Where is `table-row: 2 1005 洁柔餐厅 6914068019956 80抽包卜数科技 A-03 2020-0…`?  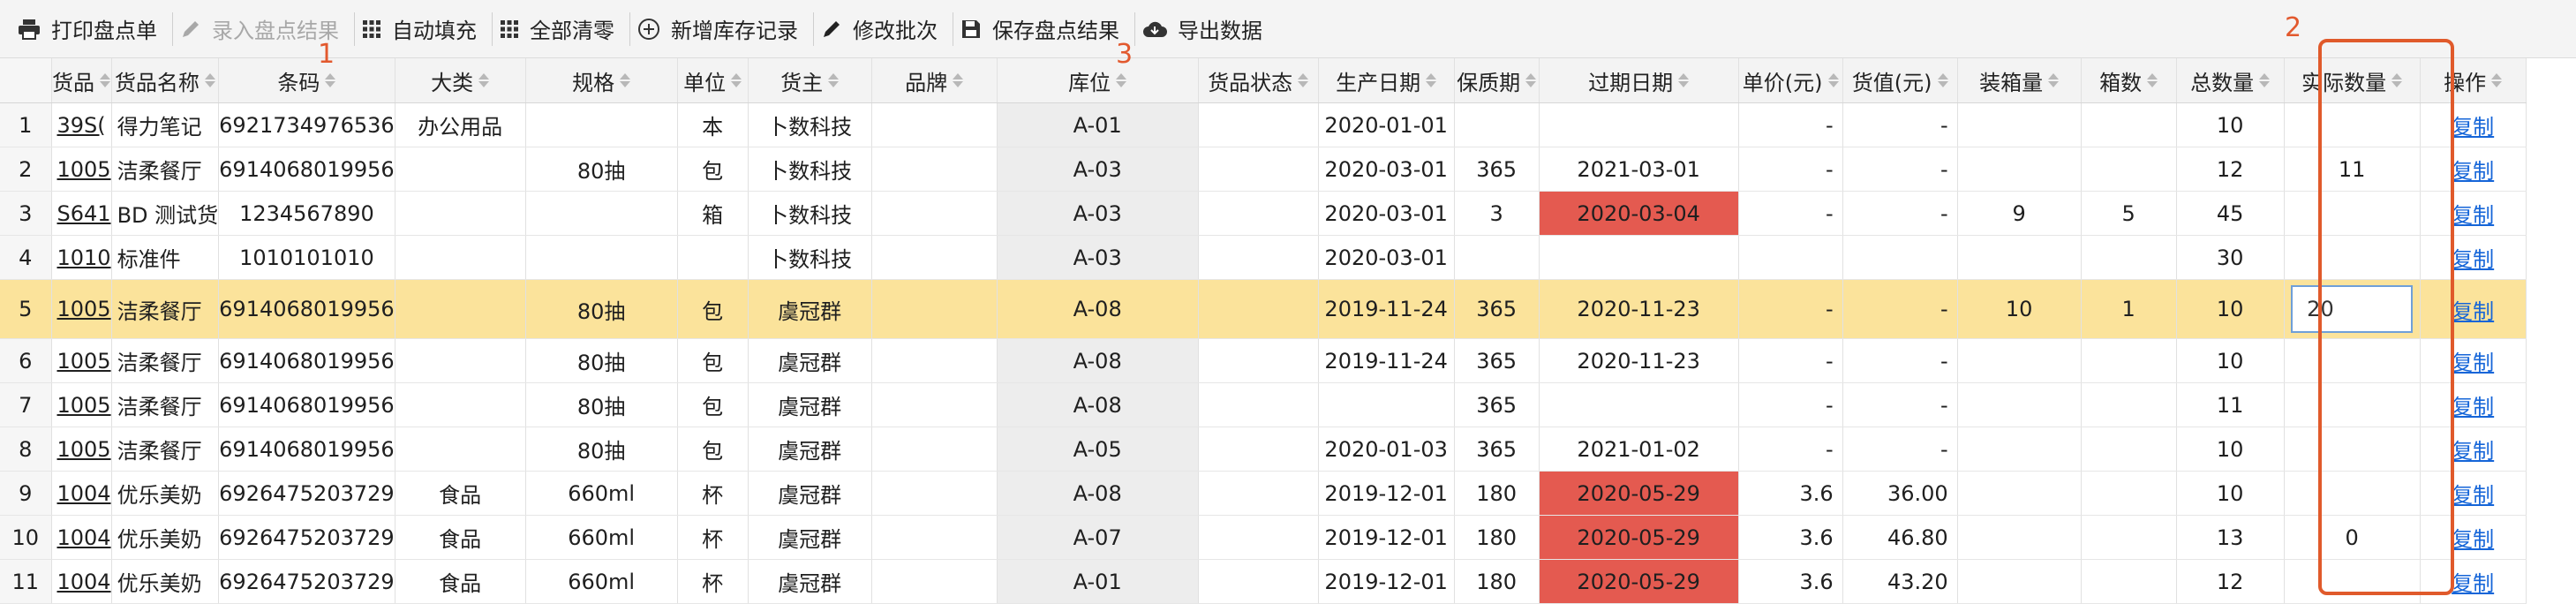 table-row: 2 1005 洁柔餐厅 6914068019956 80抽包卜数科技 A-03 2020-0… is located at coordinates (1264, 170).